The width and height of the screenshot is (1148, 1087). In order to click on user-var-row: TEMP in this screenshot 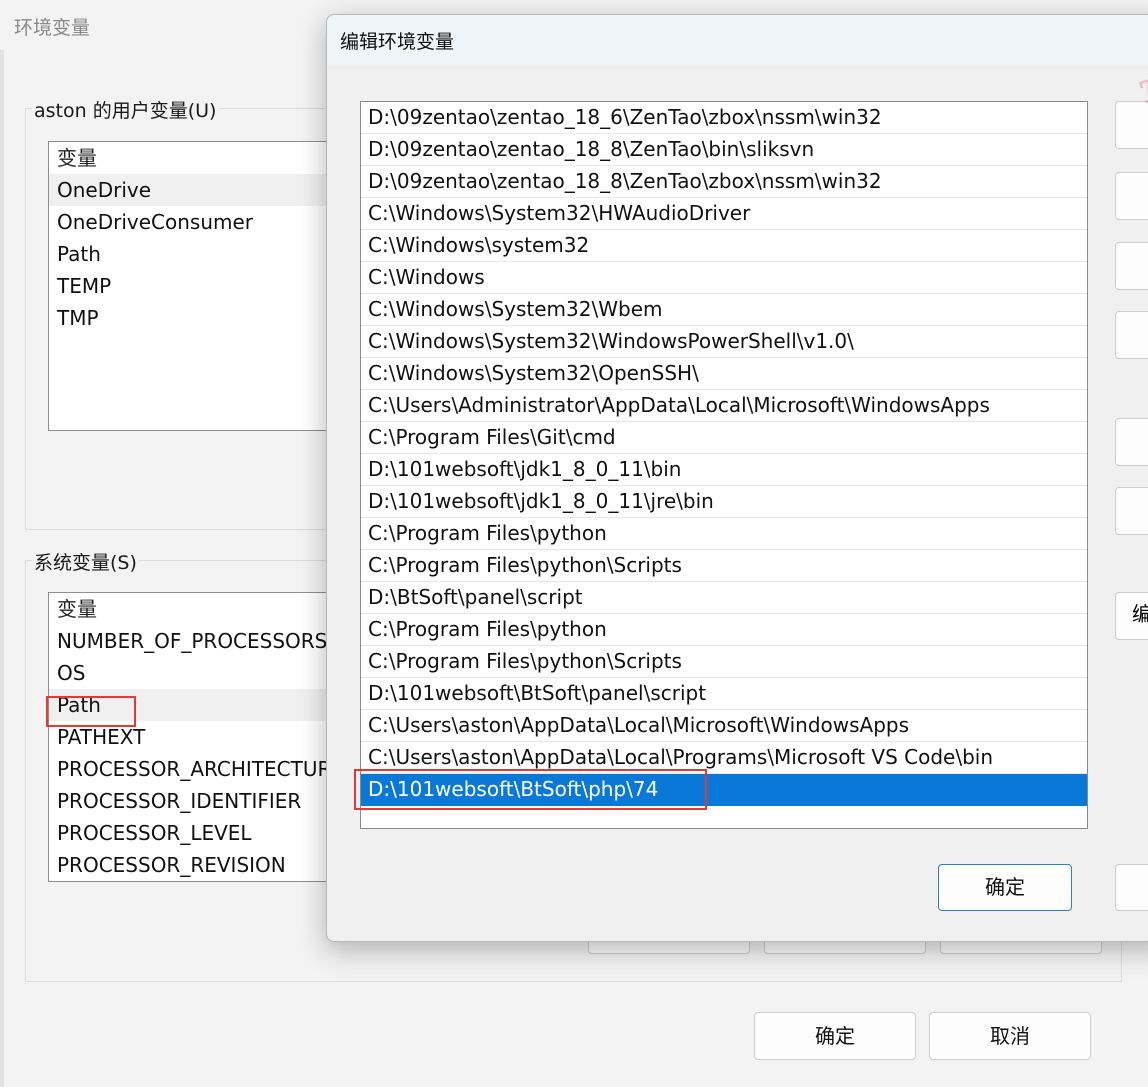, I will do `click(199, 286)`.